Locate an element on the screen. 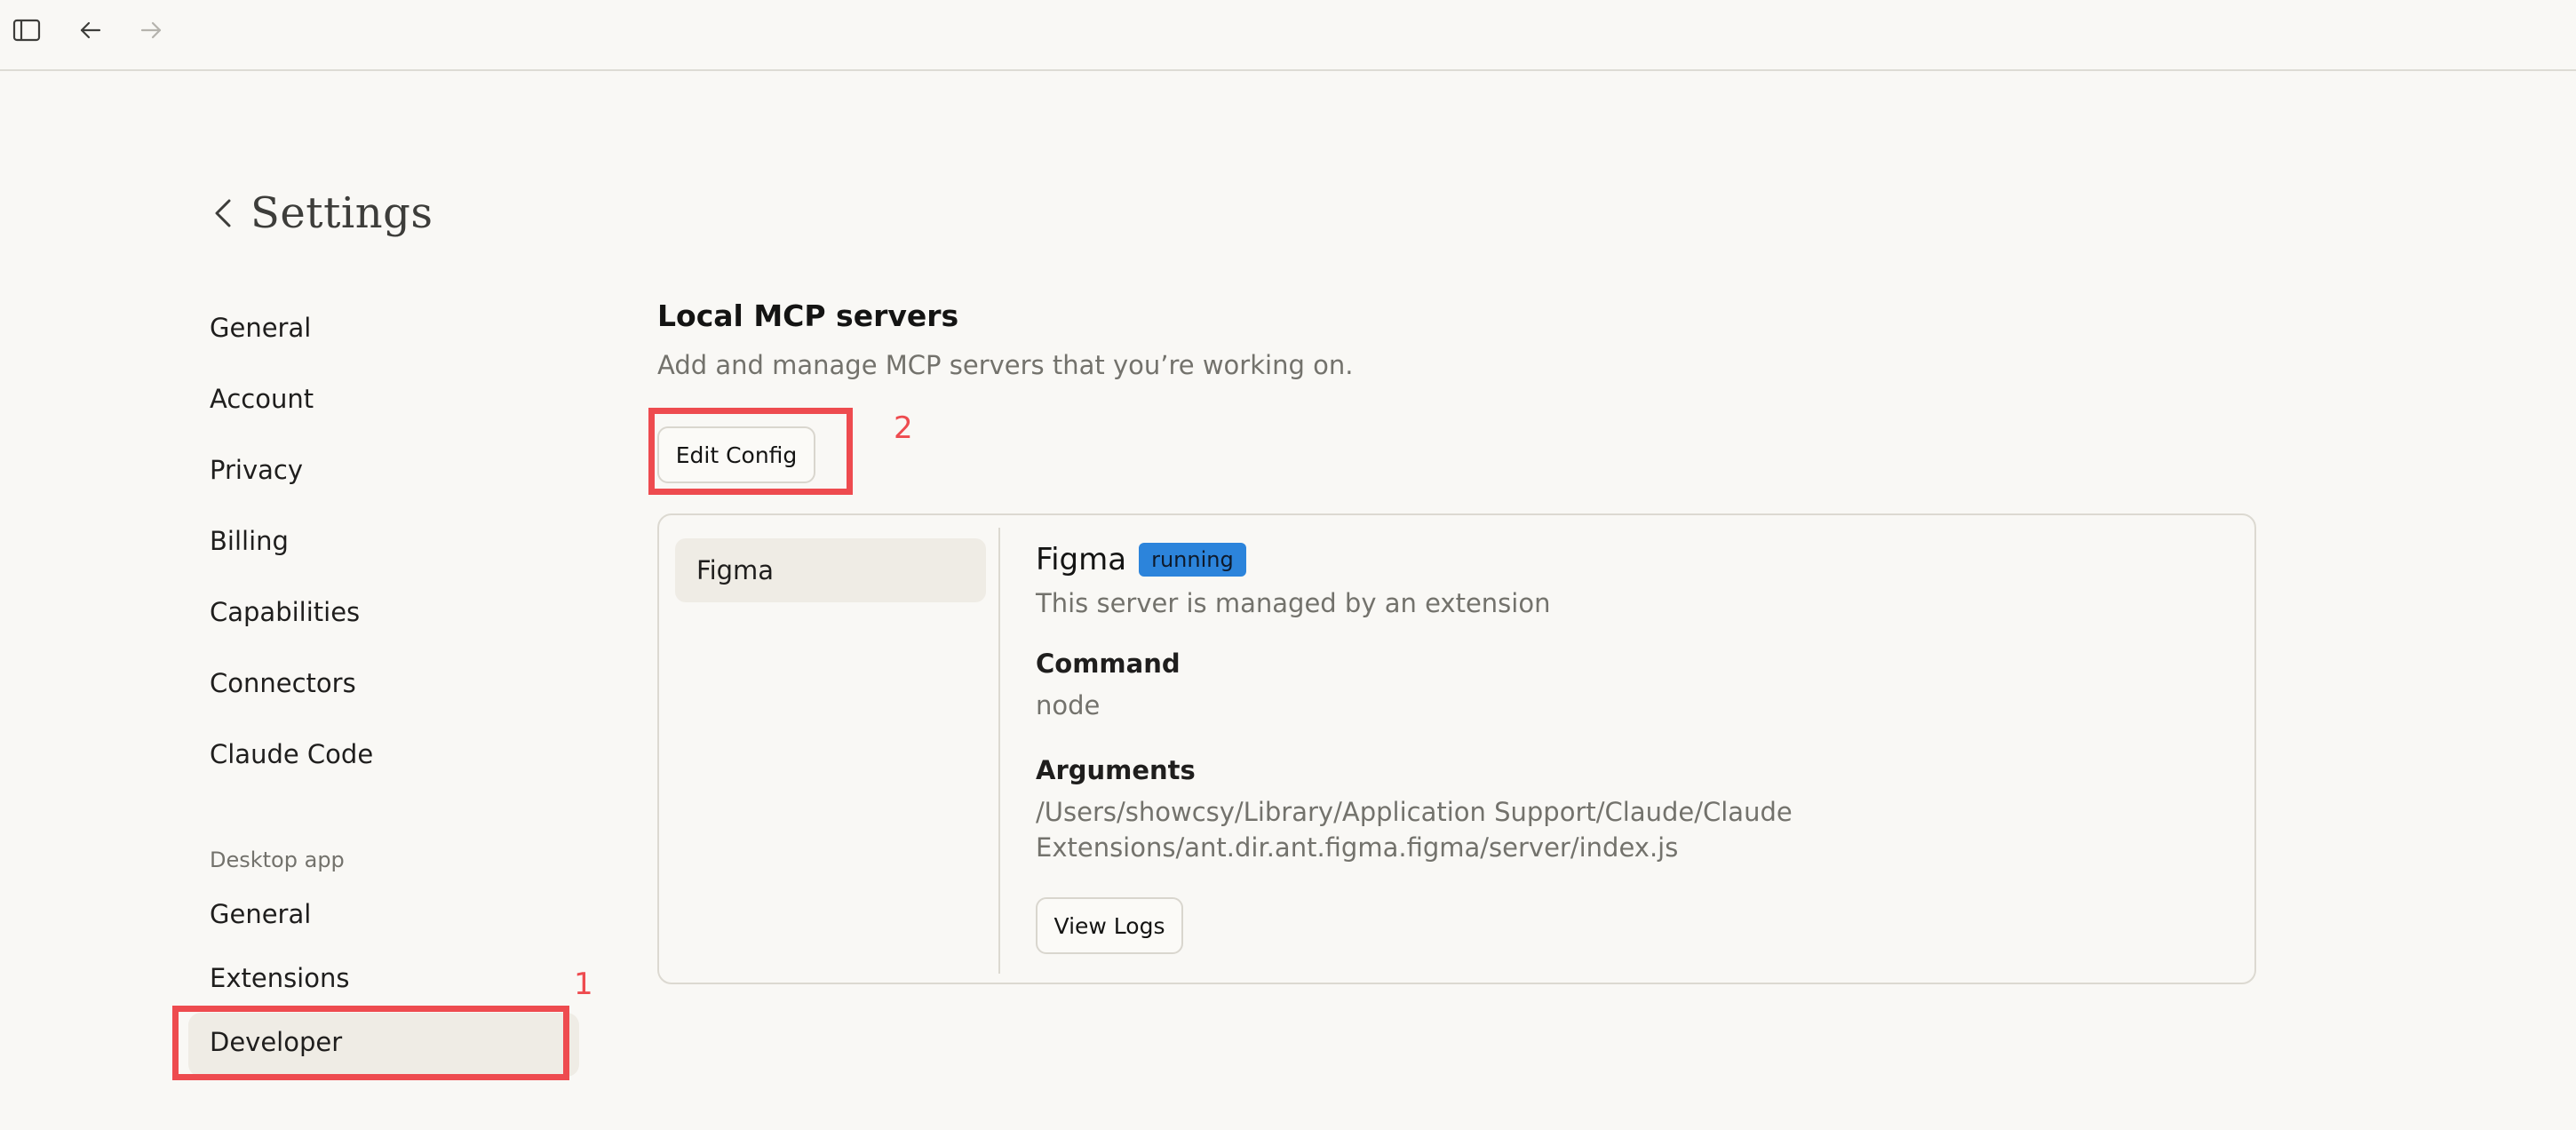  nav-item-account: Account is located at coordinates (262, 399).